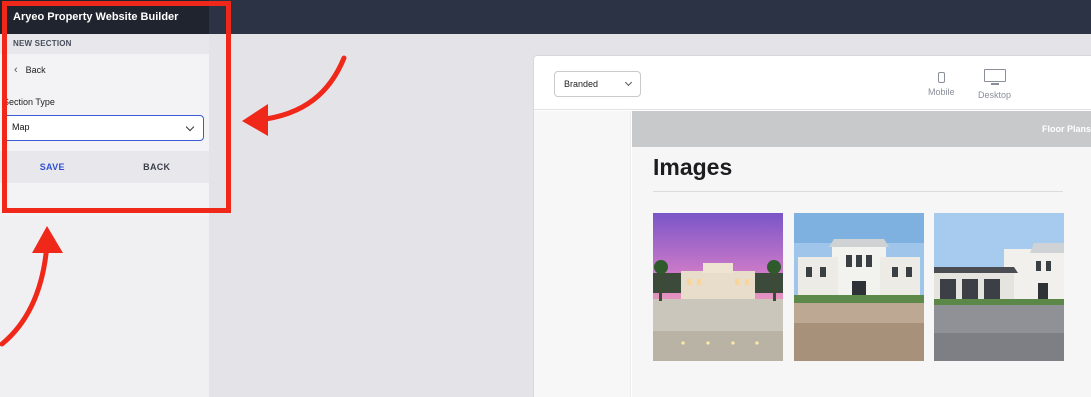  I want to click on desktop-view-button: Desktop, so click(994, 84).